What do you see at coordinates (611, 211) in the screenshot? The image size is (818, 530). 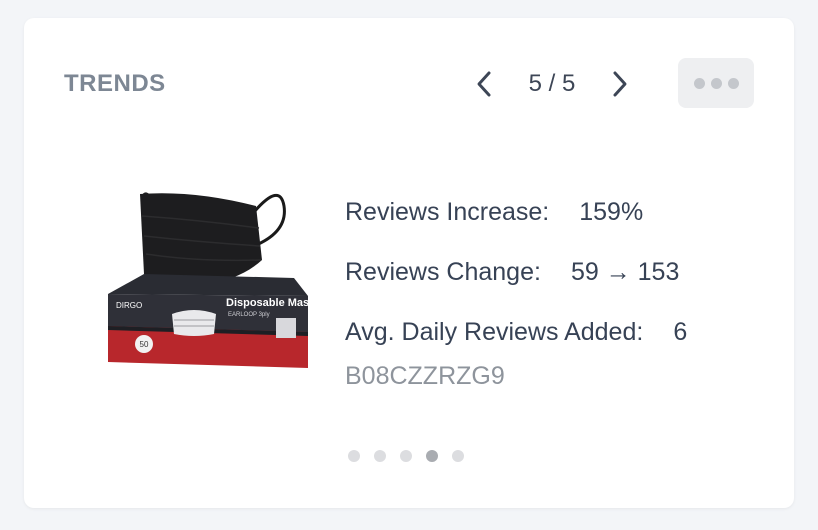 I see `stat-value: 159%` at bounding box center [611, 211].